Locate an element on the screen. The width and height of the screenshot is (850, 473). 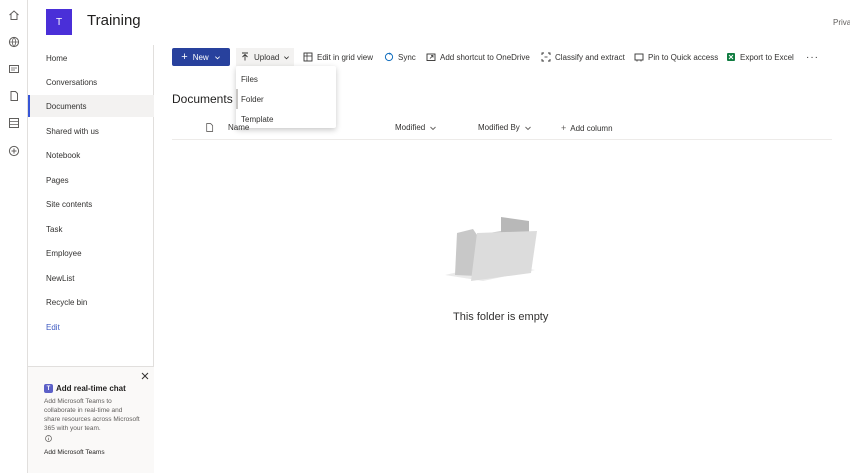
column-modified-by: Modified By is located at coordinates (505, 127).